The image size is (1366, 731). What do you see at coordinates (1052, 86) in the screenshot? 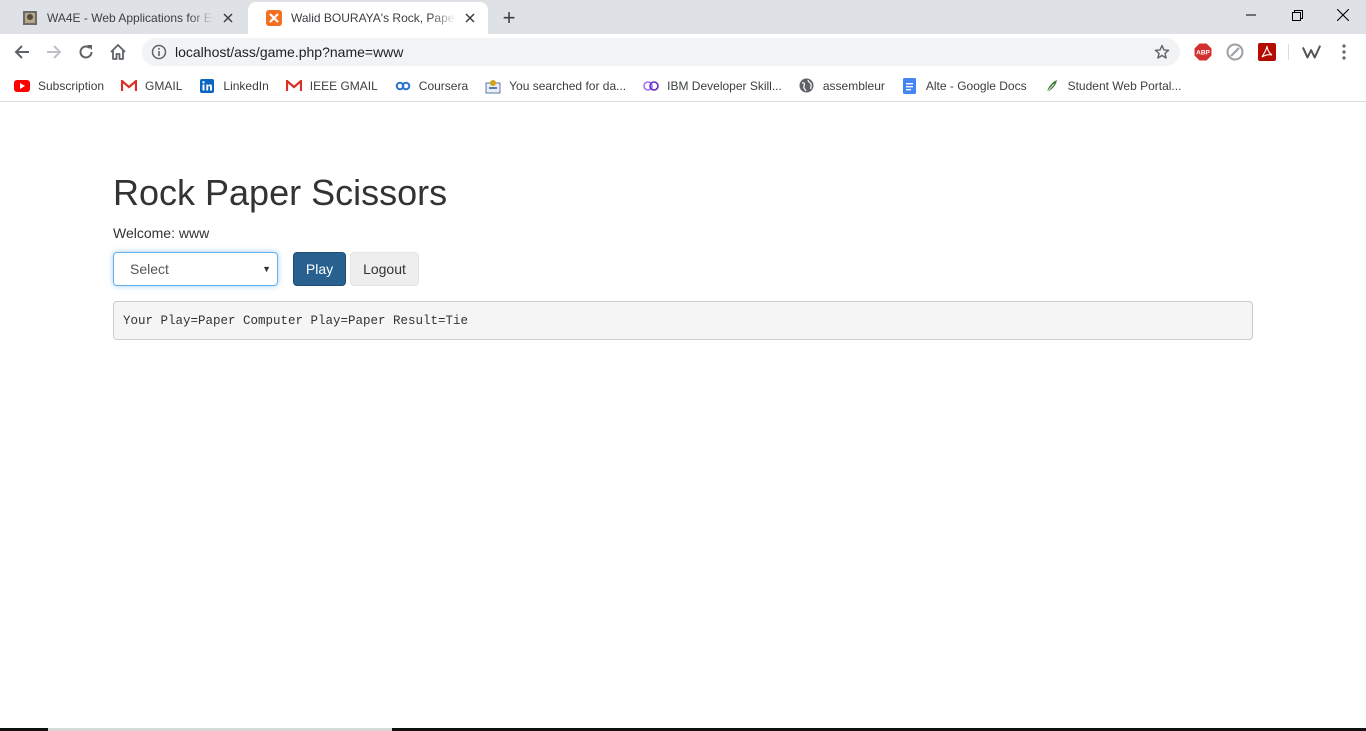
I see `leaf-icon` at bounding box center [1052, 86].